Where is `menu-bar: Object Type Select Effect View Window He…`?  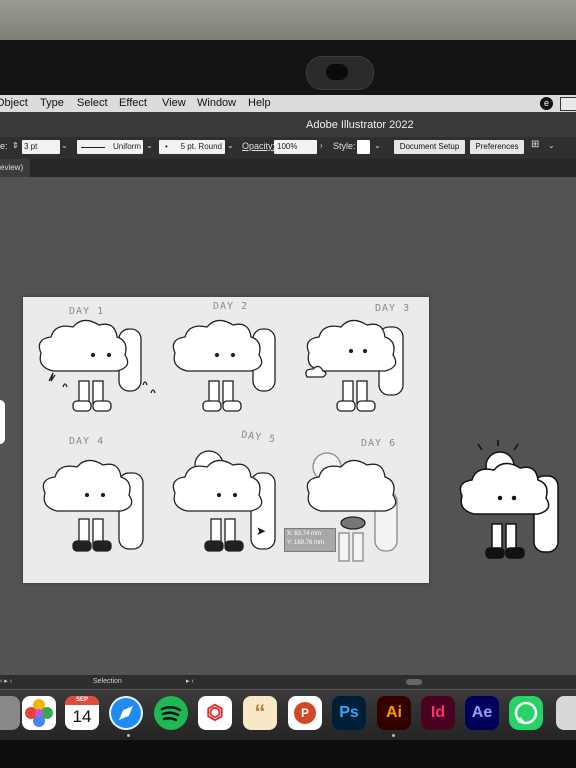 menu-bar: Object Type Select Effect View Window He… is located at coordinates (288, 103).